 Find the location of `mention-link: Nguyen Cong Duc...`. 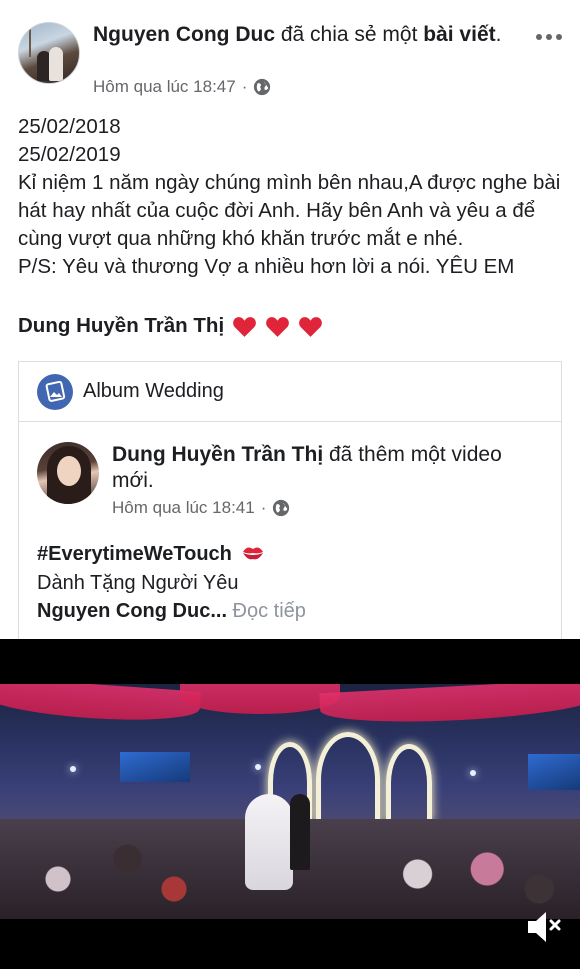

mention-link: Nguyen Cong Duc... is located at coordinates (132, 611).